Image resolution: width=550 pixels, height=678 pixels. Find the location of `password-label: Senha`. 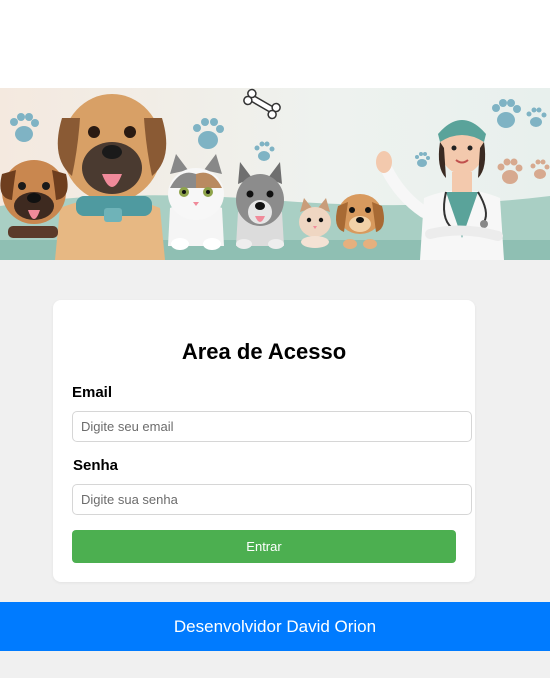

password-label: Senha is located at coordinates (96, 465).